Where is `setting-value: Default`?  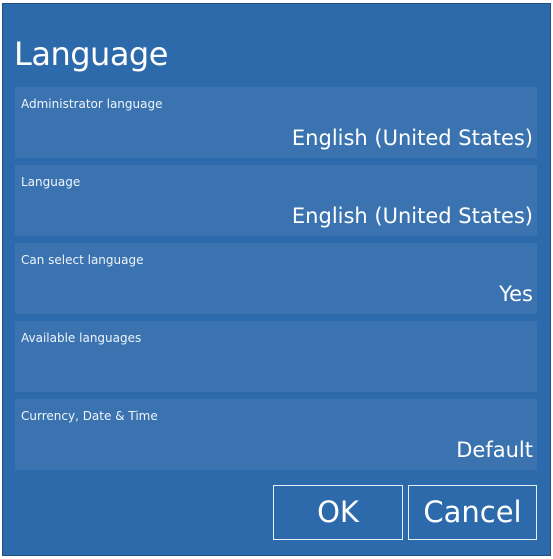 setting-value: Default is located at coordinates (494, 450).